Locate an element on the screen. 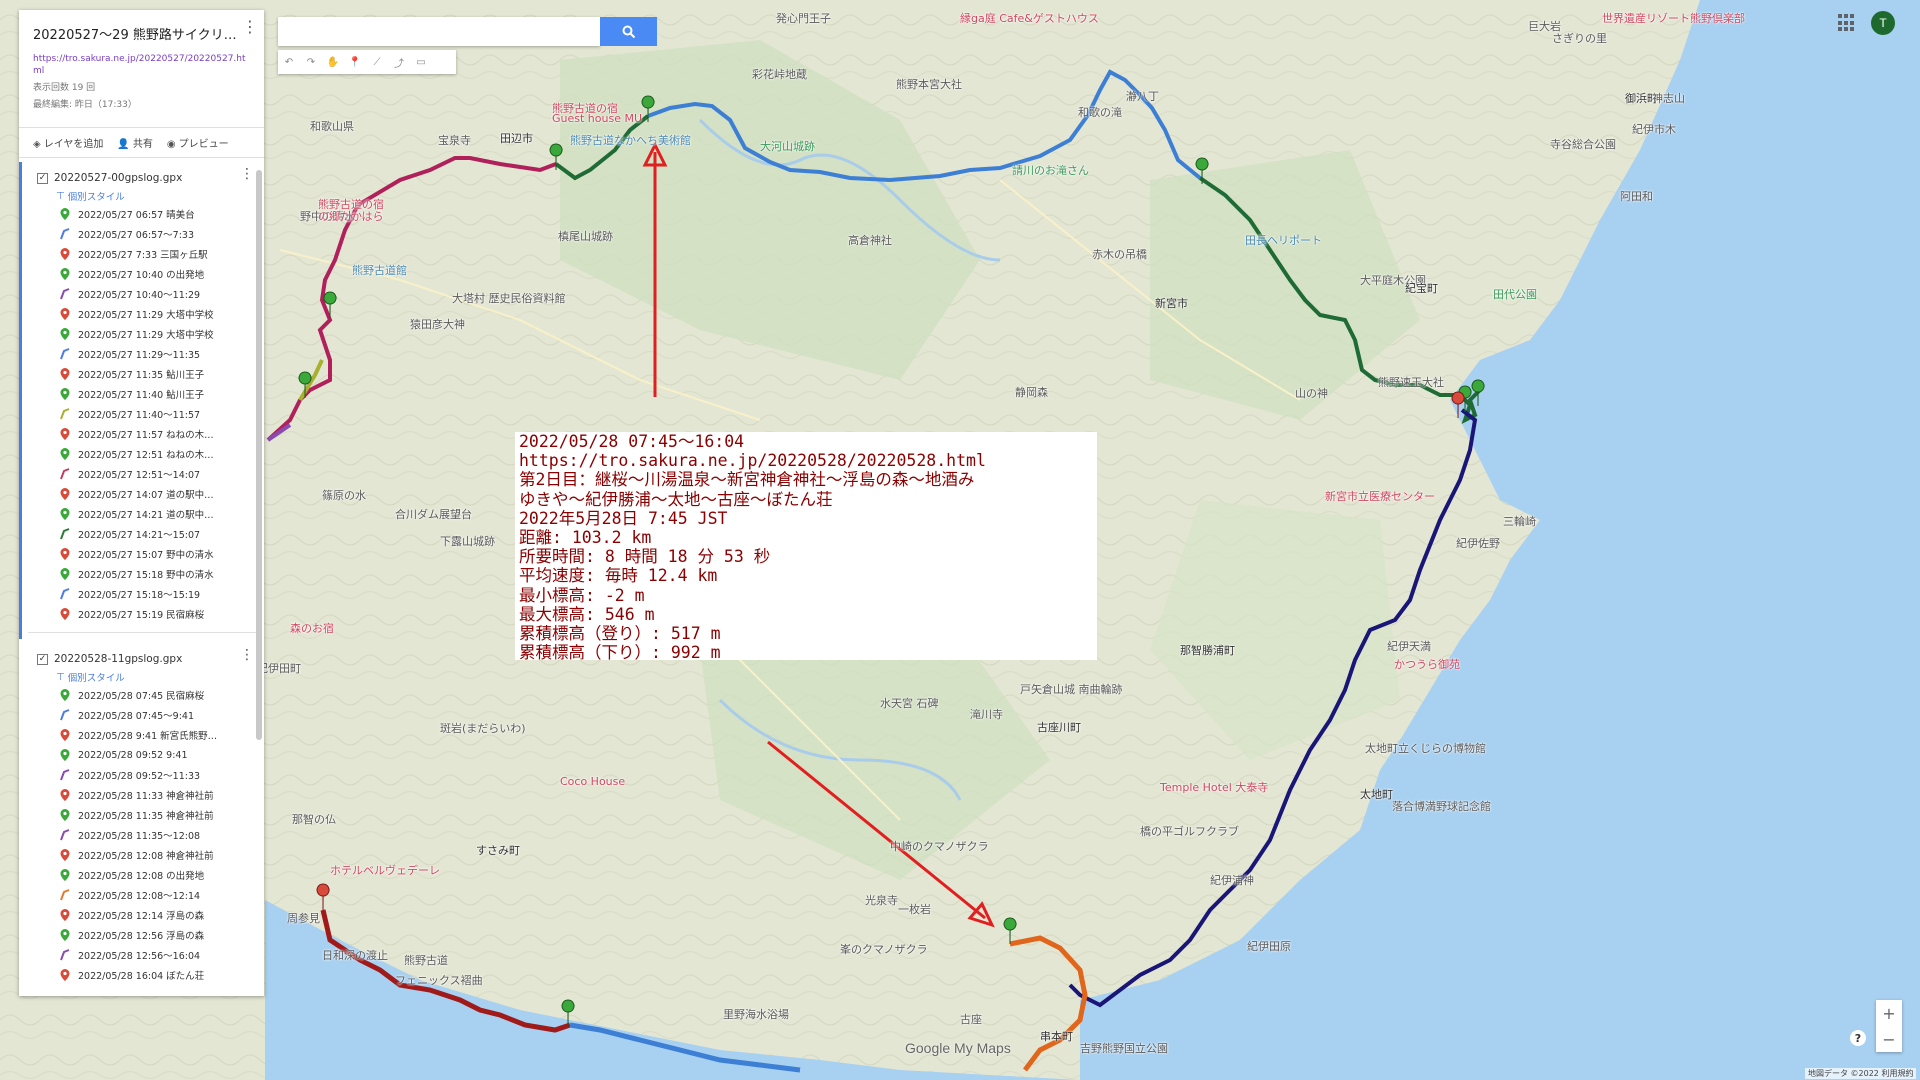  map-place-label: 高倉神社 is located at coordinates (870, 240).